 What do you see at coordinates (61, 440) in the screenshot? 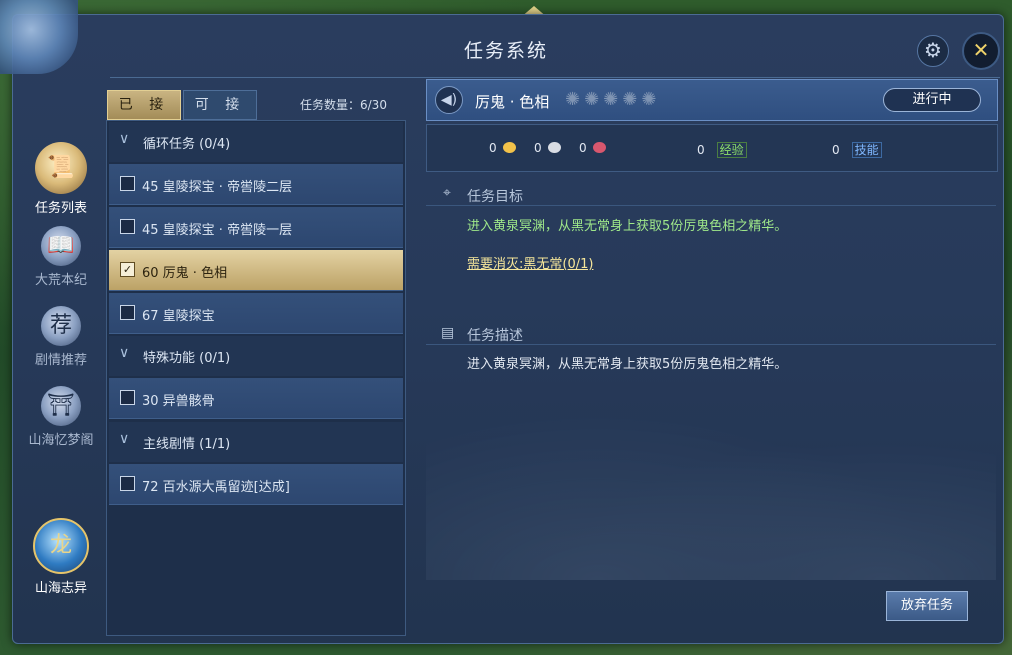
I see `sidebar-item-label: 山海忆梦阁` at bounding box center [61, 440].